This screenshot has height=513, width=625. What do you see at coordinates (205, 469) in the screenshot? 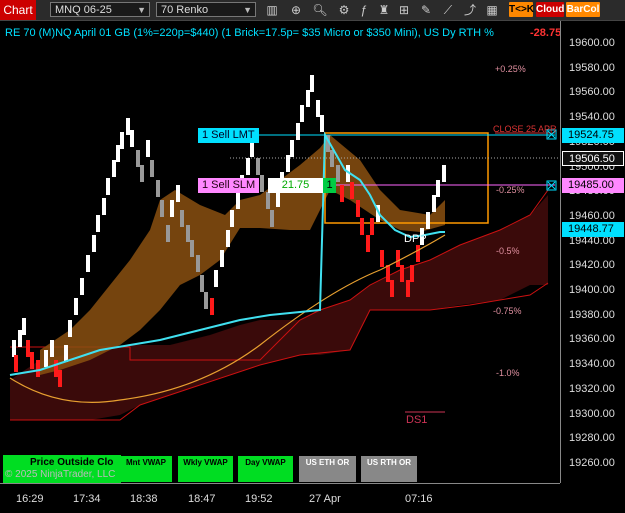
I see `wkly-vwap-button: Wkly VWAP` at bounding box center [205, 469].